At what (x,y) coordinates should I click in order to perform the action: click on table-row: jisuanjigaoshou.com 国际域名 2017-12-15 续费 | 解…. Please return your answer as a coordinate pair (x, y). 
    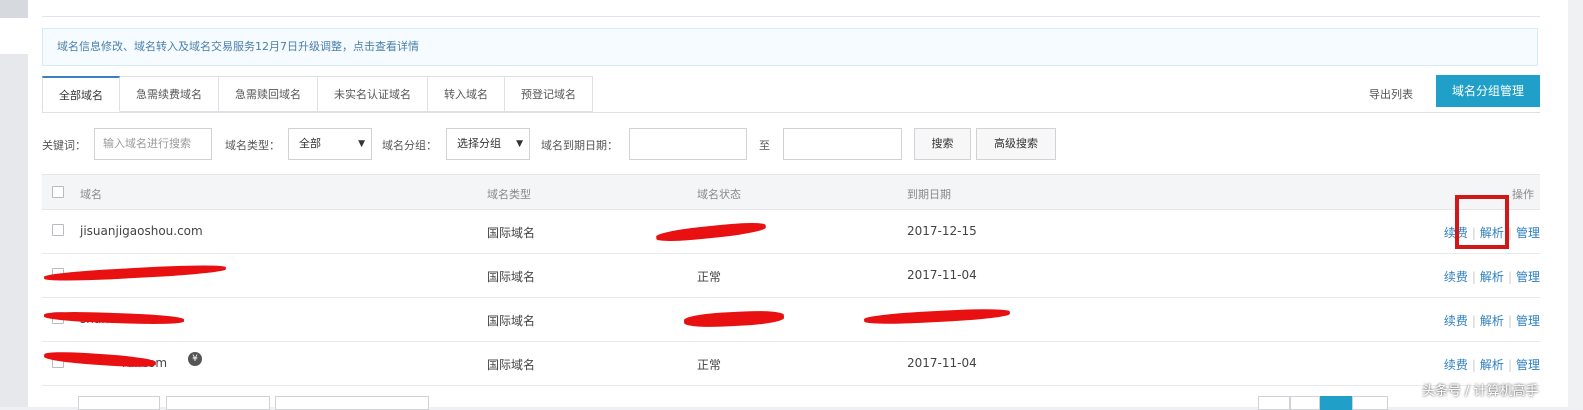
    Looking at the image, I should click on (791, 232).